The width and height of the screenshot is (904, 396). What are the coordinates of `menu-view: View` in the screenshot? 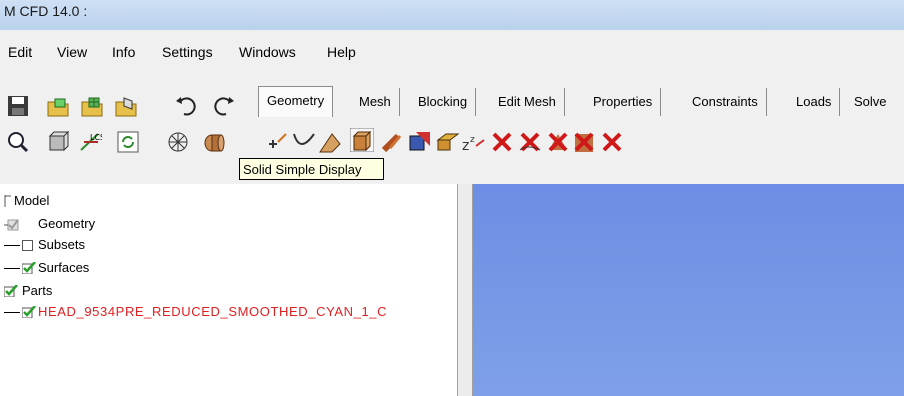 It's located at (72, 52).